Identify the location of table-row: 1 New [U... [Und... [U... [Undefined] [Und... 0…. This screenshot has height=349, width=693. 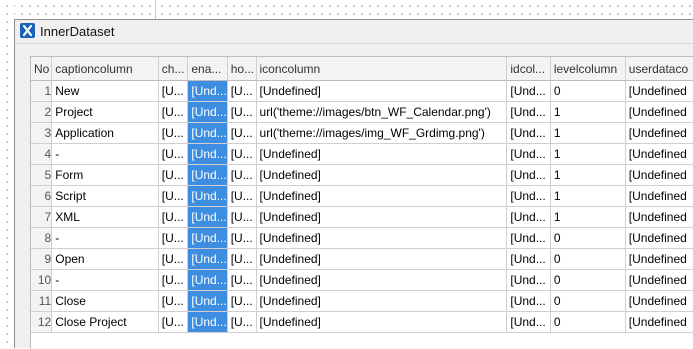
(362, 91).